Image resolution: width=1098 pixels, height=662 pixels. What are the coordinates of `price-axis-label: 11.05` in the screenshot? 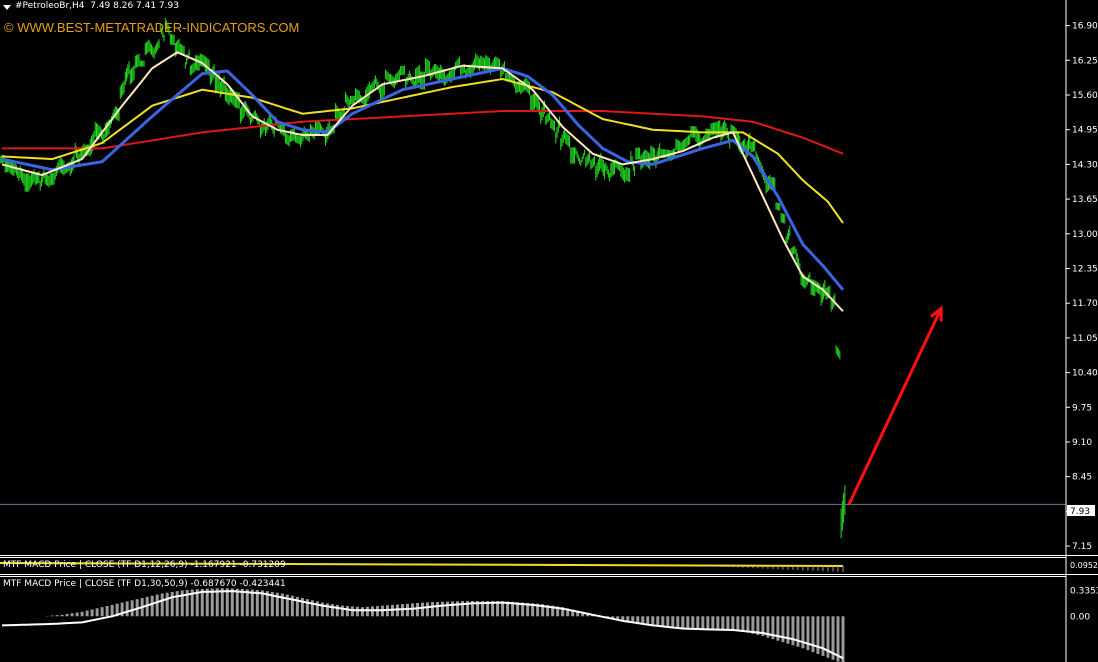 It's located at (1085, 339).